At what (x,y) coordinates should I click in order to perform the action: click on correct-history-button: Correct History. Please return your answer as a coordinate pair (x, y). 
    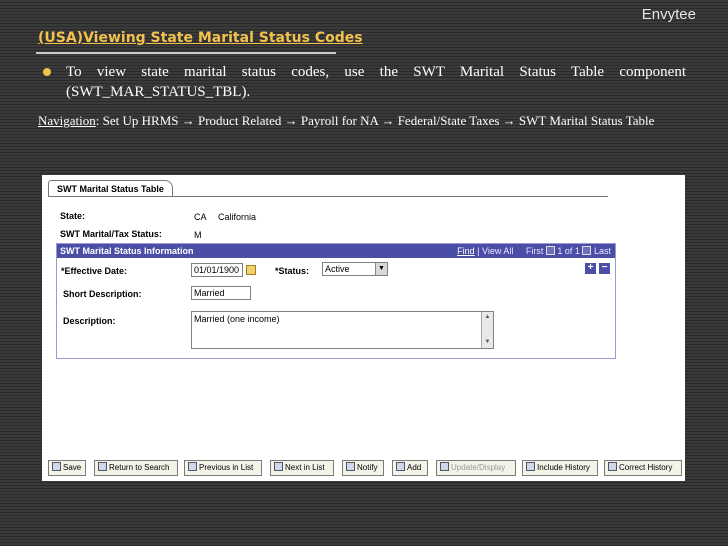
    Looking at the image, I should click on (643, 468).